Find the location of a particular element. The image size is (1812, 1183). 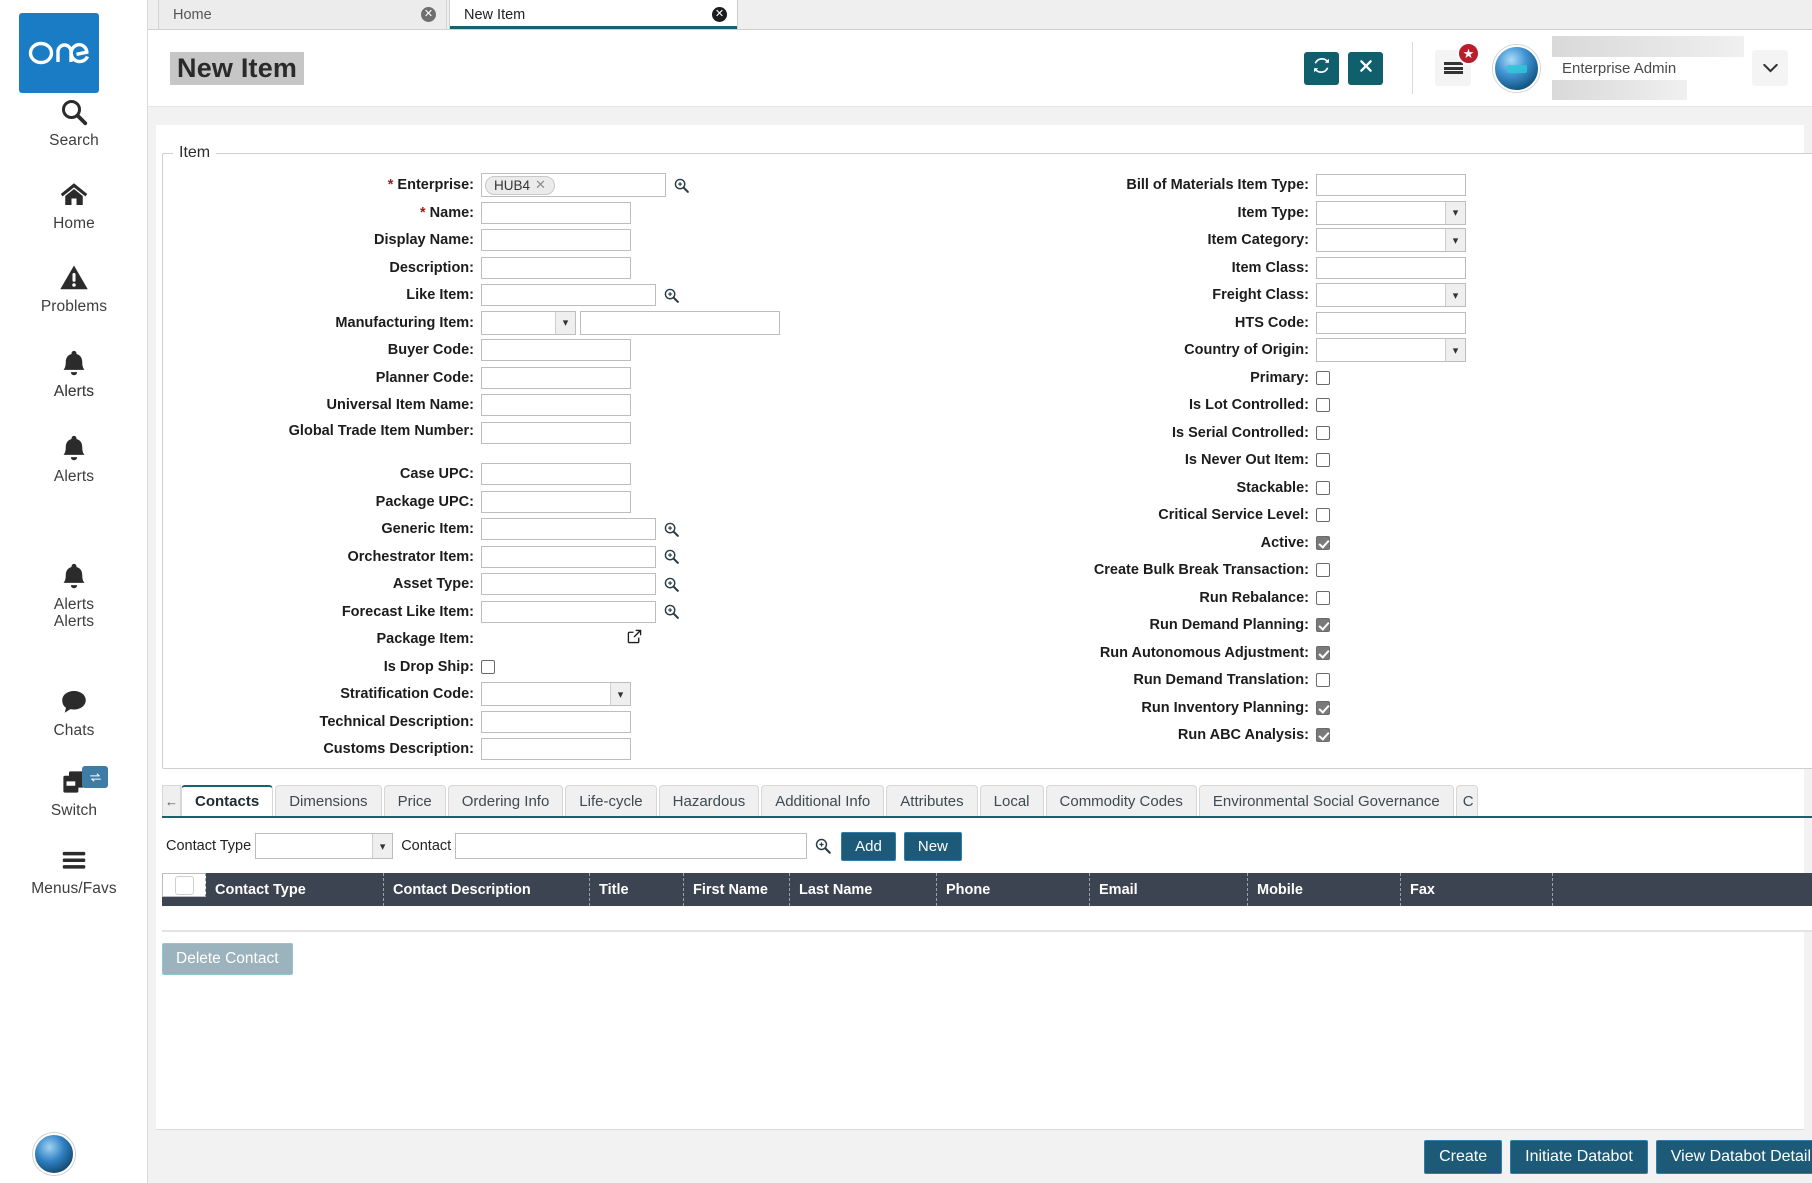

is-drop-ship-checkbox is located at coordinates (488, 666).